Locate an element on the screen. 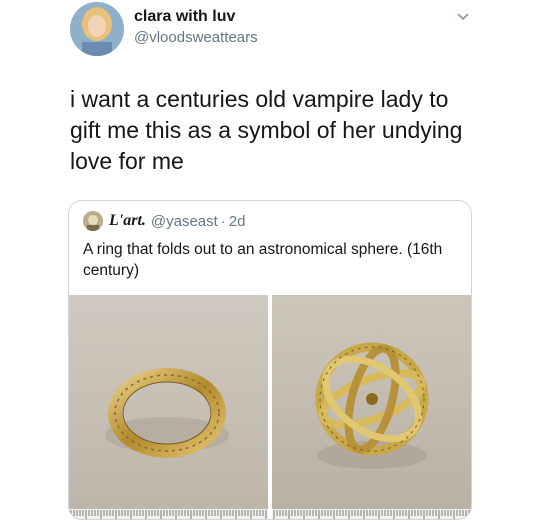  quoted-display-name: L'art. is located at coordinates (127, 221).